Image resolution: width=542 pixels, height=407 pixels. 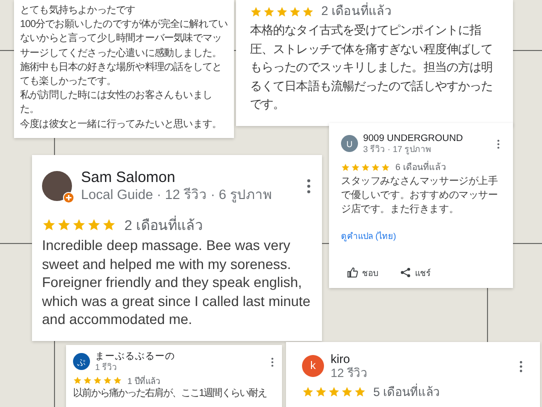 What do you see at coordinates (415, 273) in the screenshot?
I see `share-button: แชร์` at bounding box center [415, 273].